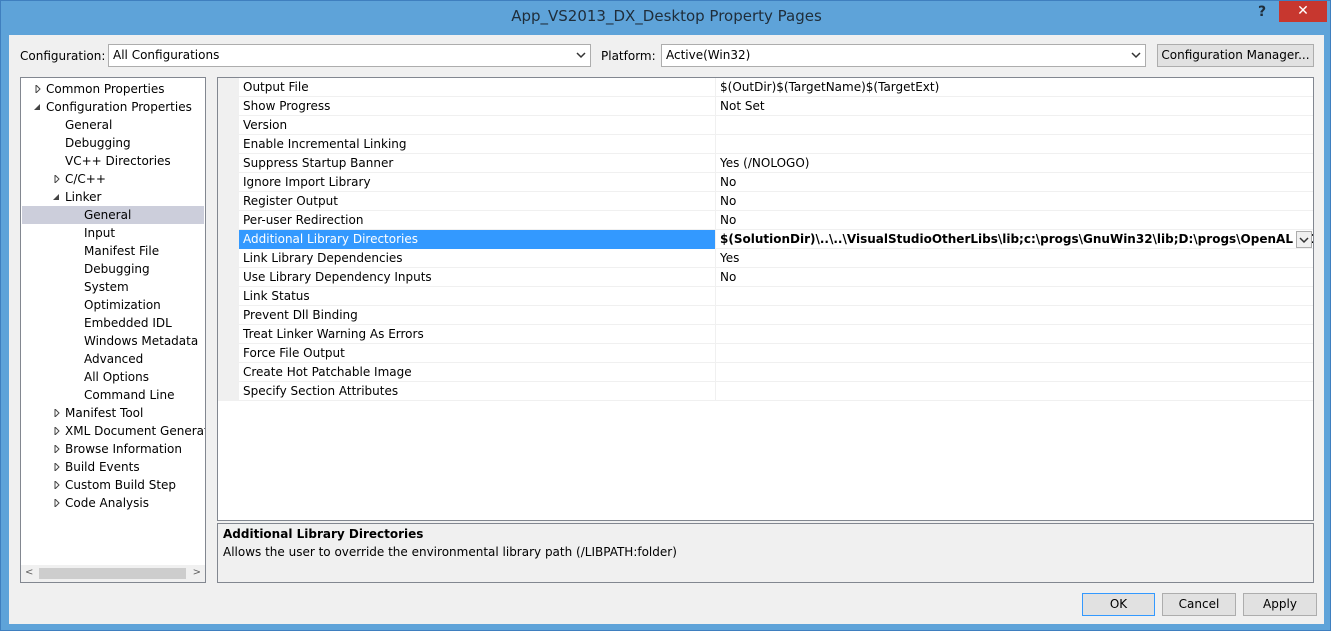  I want to click on value-dropdown-button, so click(1304, 239).